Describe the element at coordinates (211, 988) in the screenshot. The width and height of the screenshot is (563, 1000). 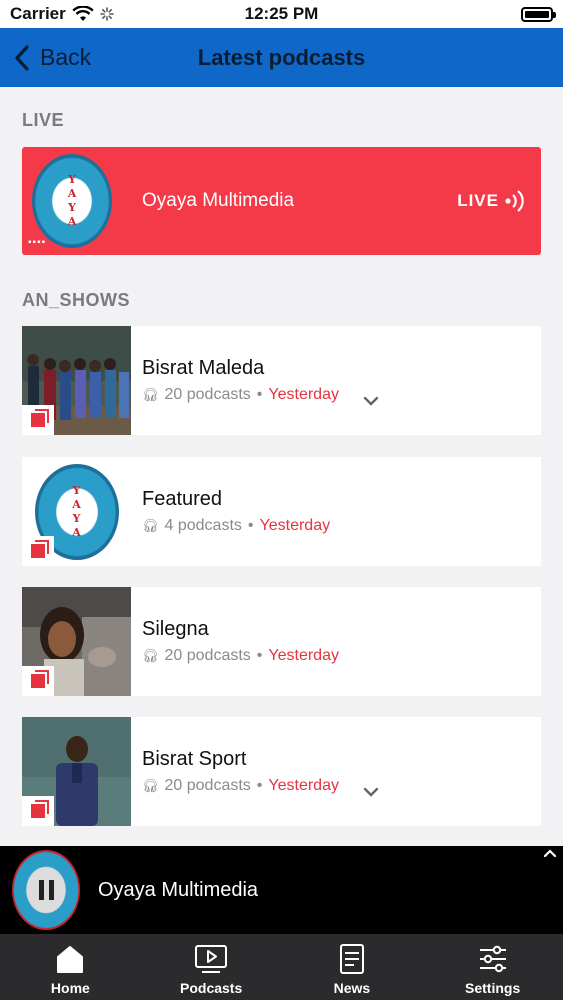
I see `tab-label: Podcasts` at that location.